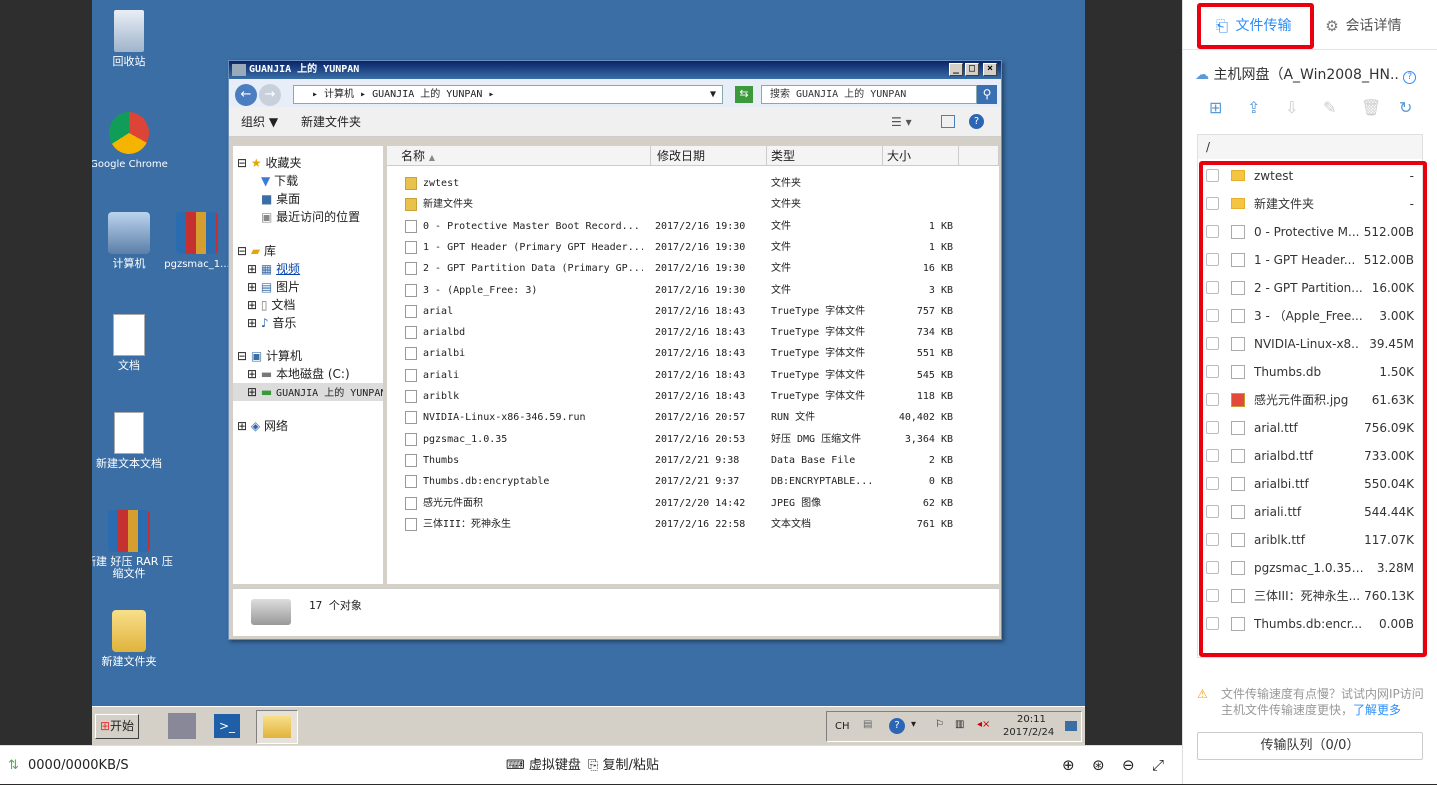  Describe the element at coordinates (331, 122) in the screenshot. I see `new-folder-button: 新建文件夹` at that location.